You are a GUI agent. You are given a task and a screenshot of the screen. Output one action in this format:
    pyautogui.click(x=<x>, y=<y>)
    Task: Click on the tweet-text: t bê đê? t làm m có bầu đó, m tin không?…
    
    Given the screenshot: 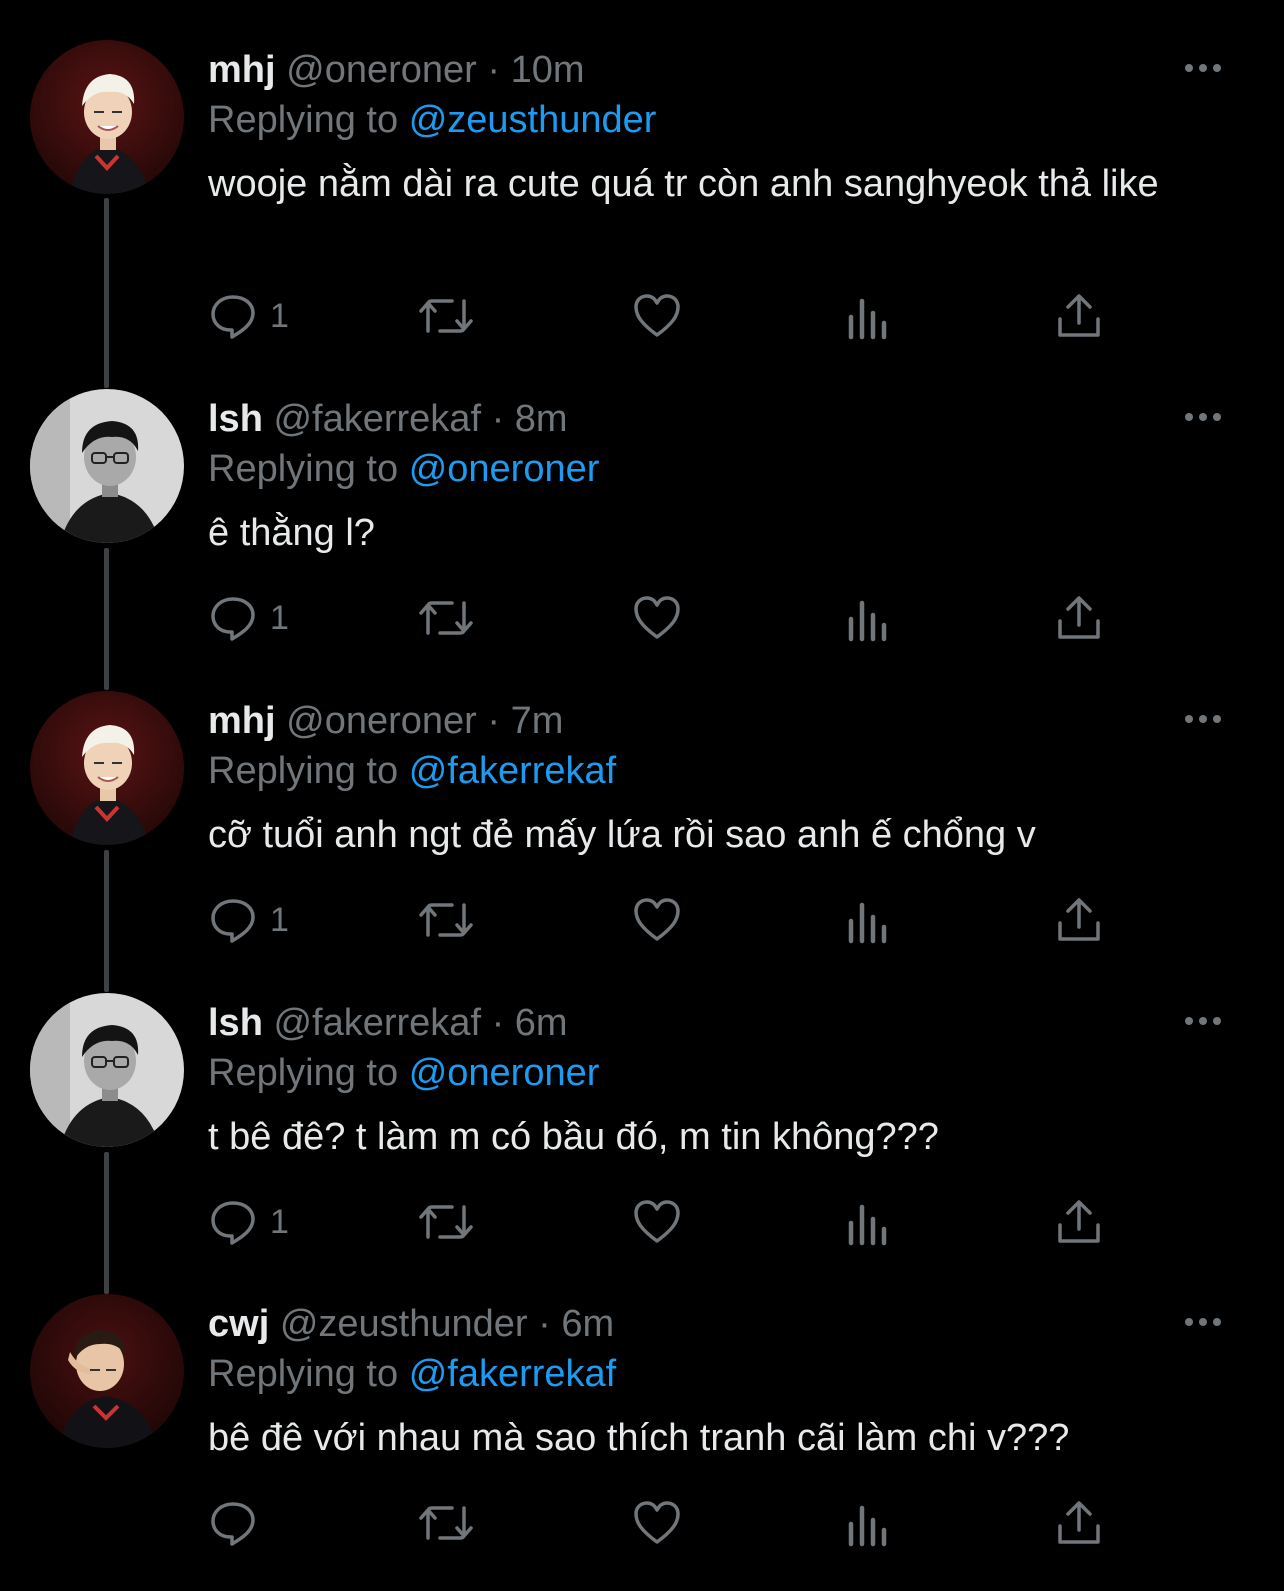 What is the action you would take?
    pyautogui.click(x=573, y=1137)
    